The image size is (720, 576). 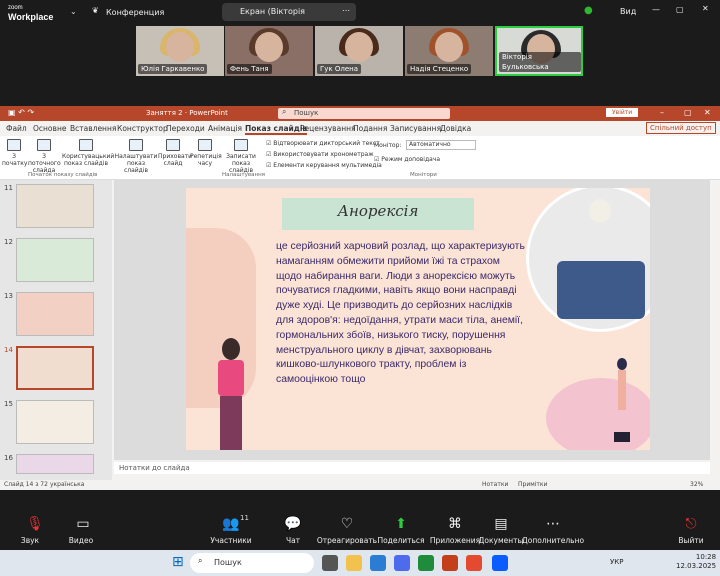 I want to click on participant-tile: Гук Олена, so click(x=359, y=51).